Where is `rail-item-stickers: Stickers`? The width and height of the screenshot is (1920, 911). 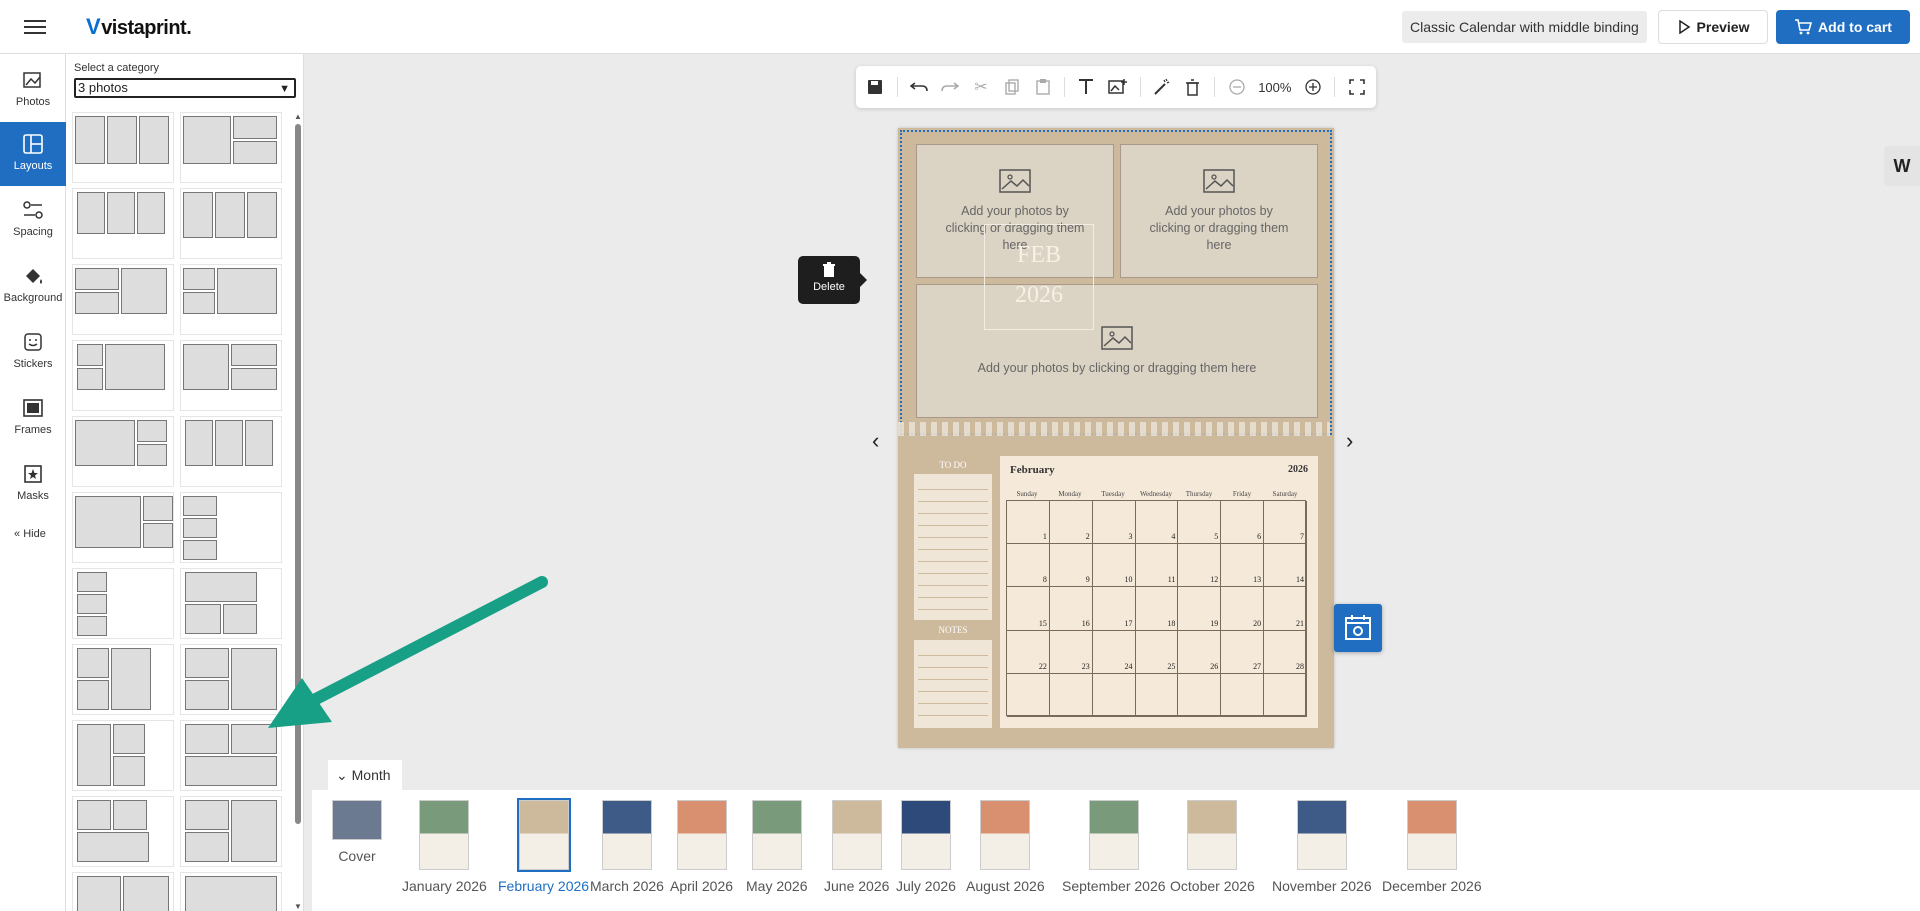 rail-item-stickers: Stickers is located at coordinates (33, 352).